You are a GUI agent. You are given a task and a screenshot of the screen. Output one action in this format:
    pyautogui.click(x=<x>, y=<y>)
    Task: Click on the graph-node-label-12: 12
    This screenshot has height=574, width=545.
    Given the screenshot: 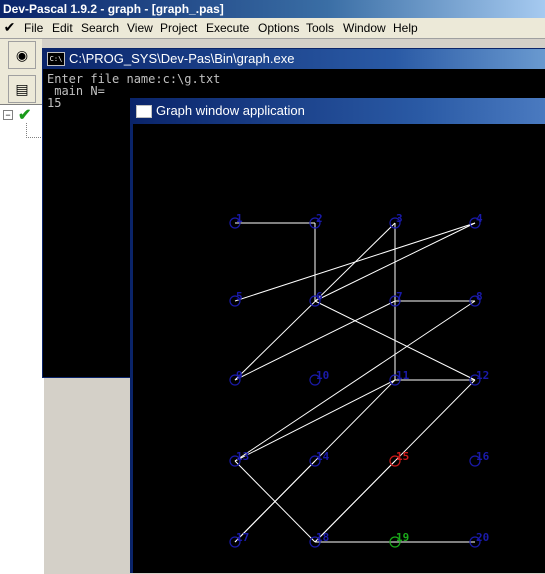 What is the action you would take?
    pyautogui.click(x=482, y=375)
    